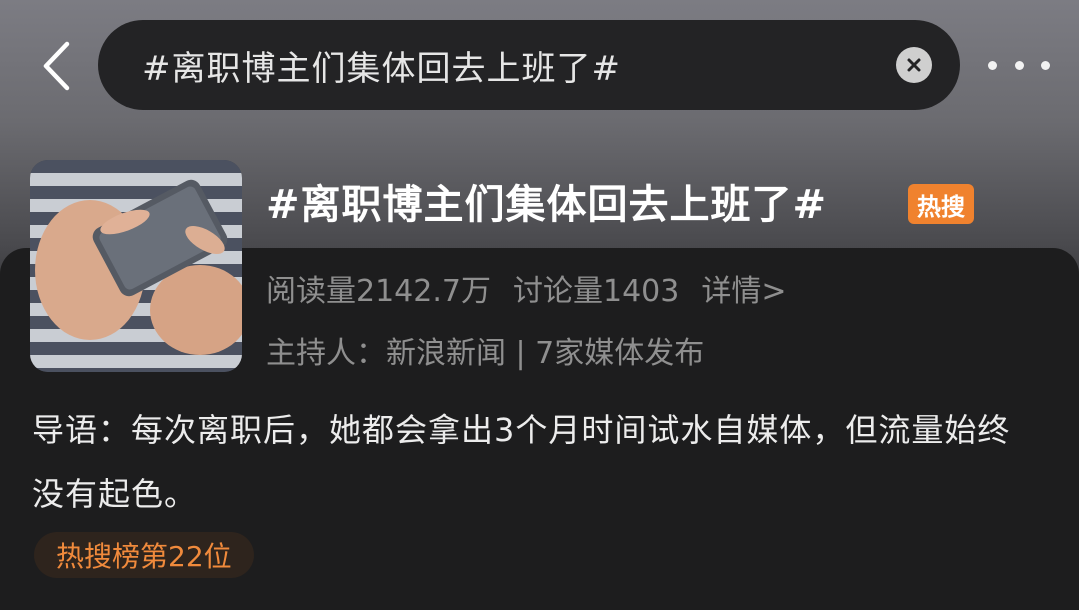  I want to click on topic-title: #离职博主们集体回去上班了#, so click(547, 205).